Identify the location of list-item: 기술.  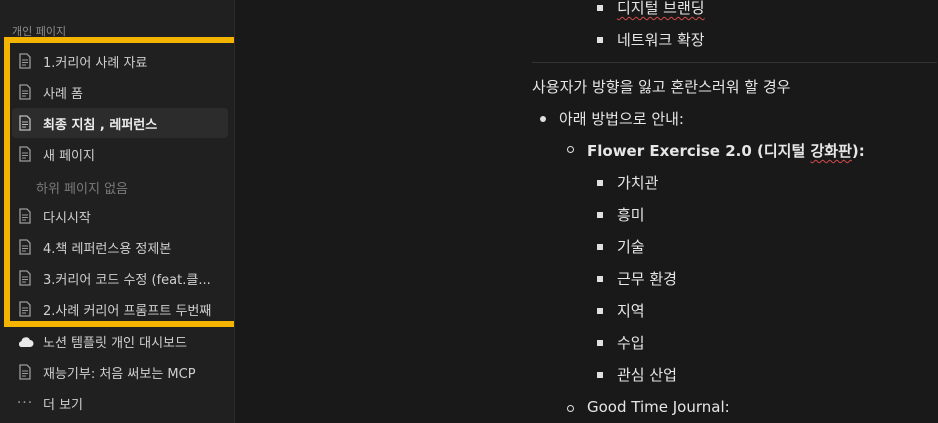
(631, 246).